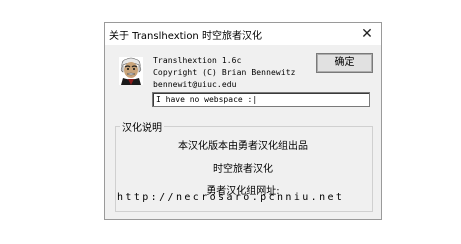 The width and height of the screenshot is (461, 244). I want to click on close-button: ✕, so click(367, 34).